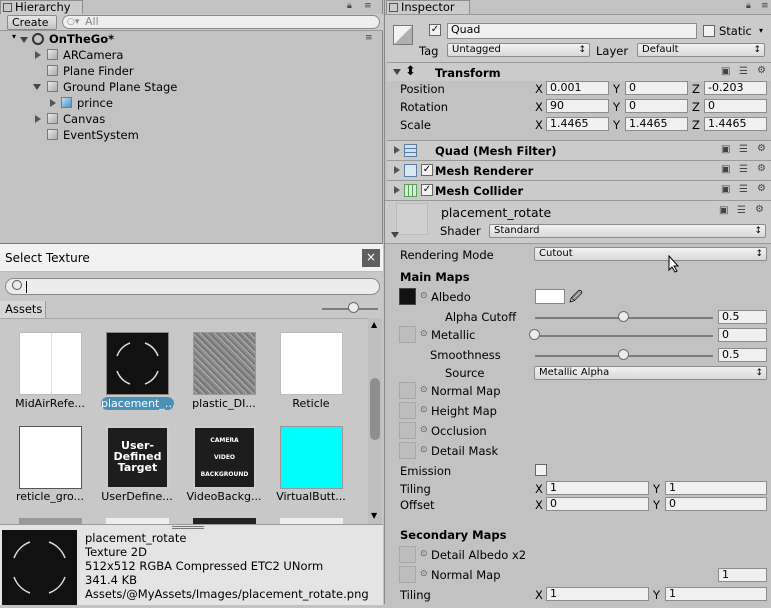  Describe the element at coordinates (353, 307) in the screenshot. I see `thumbnail-size-slider-knob` at that location.